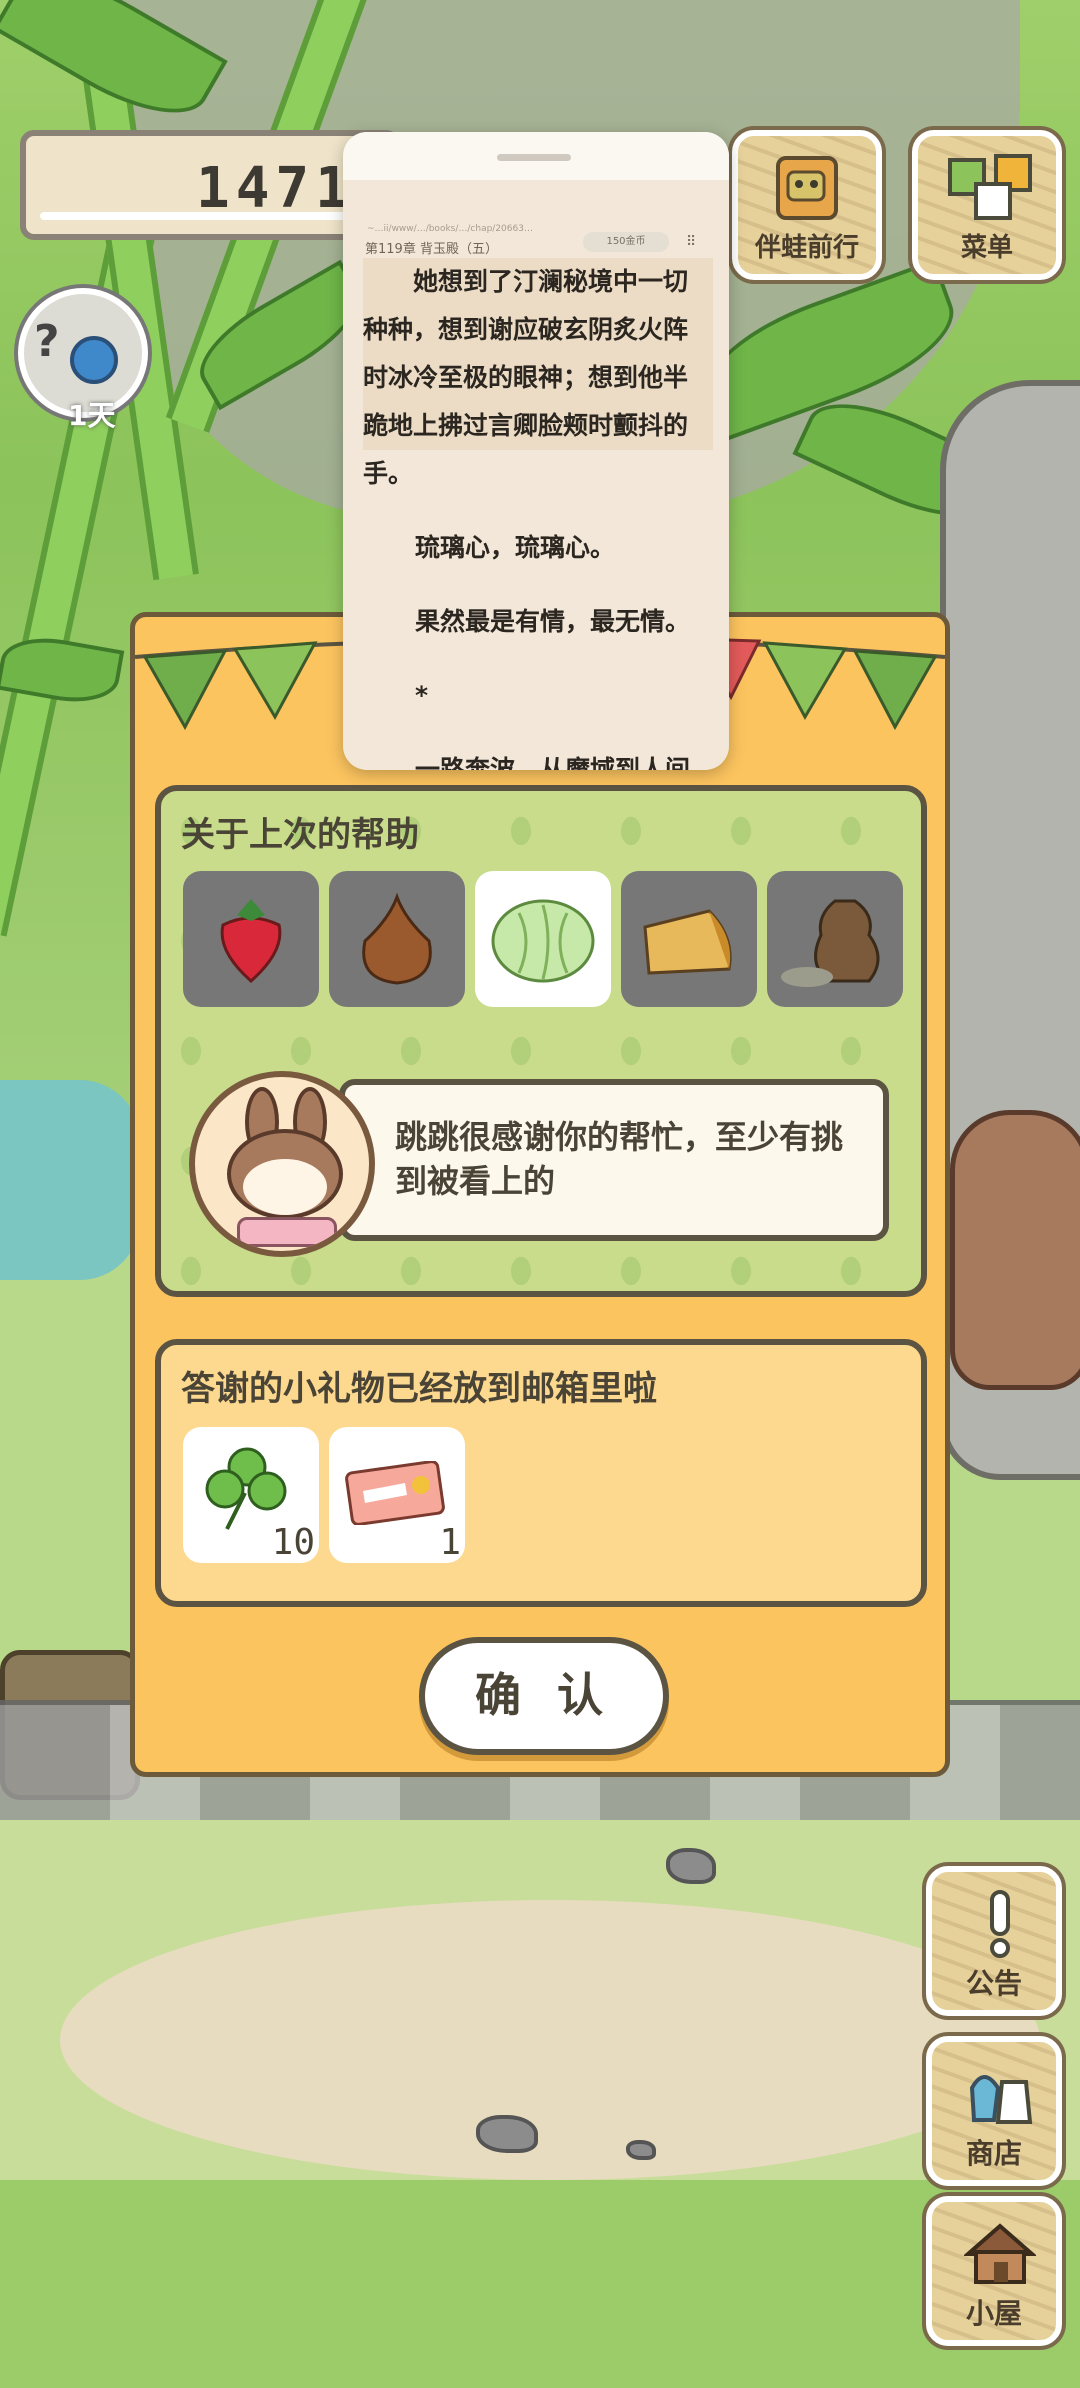 This screenshot has width=1080, height=2388. I want to click on seed-bag-icon, so click(830, 943).